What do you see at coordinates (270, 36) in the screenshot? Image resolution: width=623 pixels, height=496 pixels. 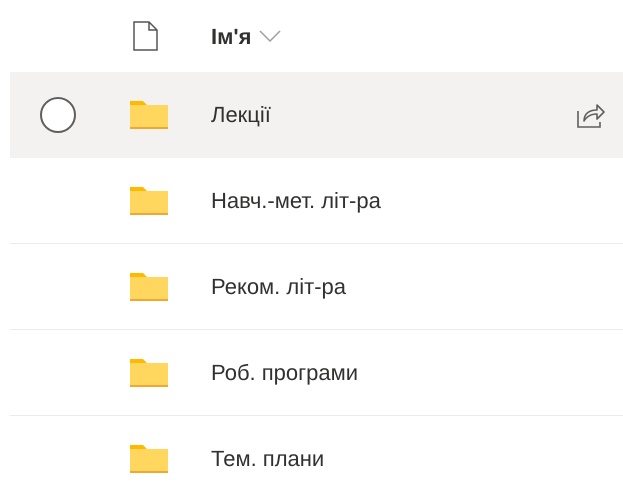 I see `chevron-down-icon` at bounding box center [270, 36].